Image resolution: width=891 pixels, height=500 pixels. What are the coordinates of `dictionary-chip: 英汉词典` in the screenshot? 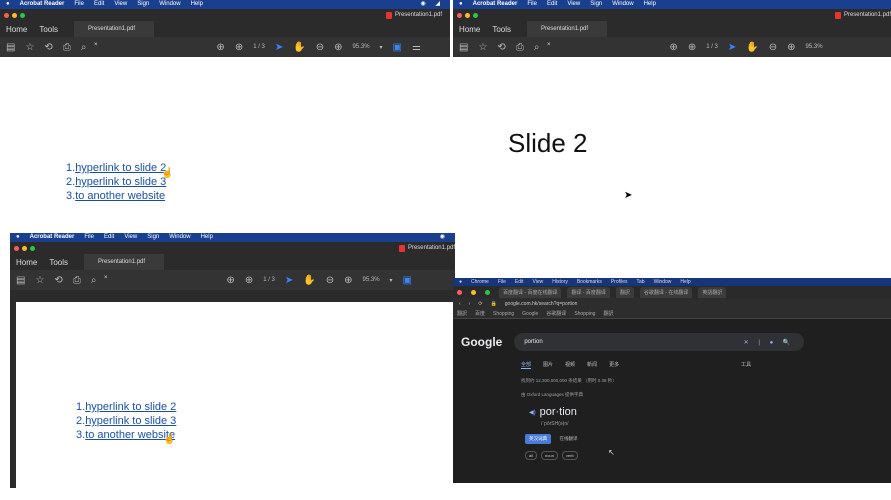 It's located at (538, 439).